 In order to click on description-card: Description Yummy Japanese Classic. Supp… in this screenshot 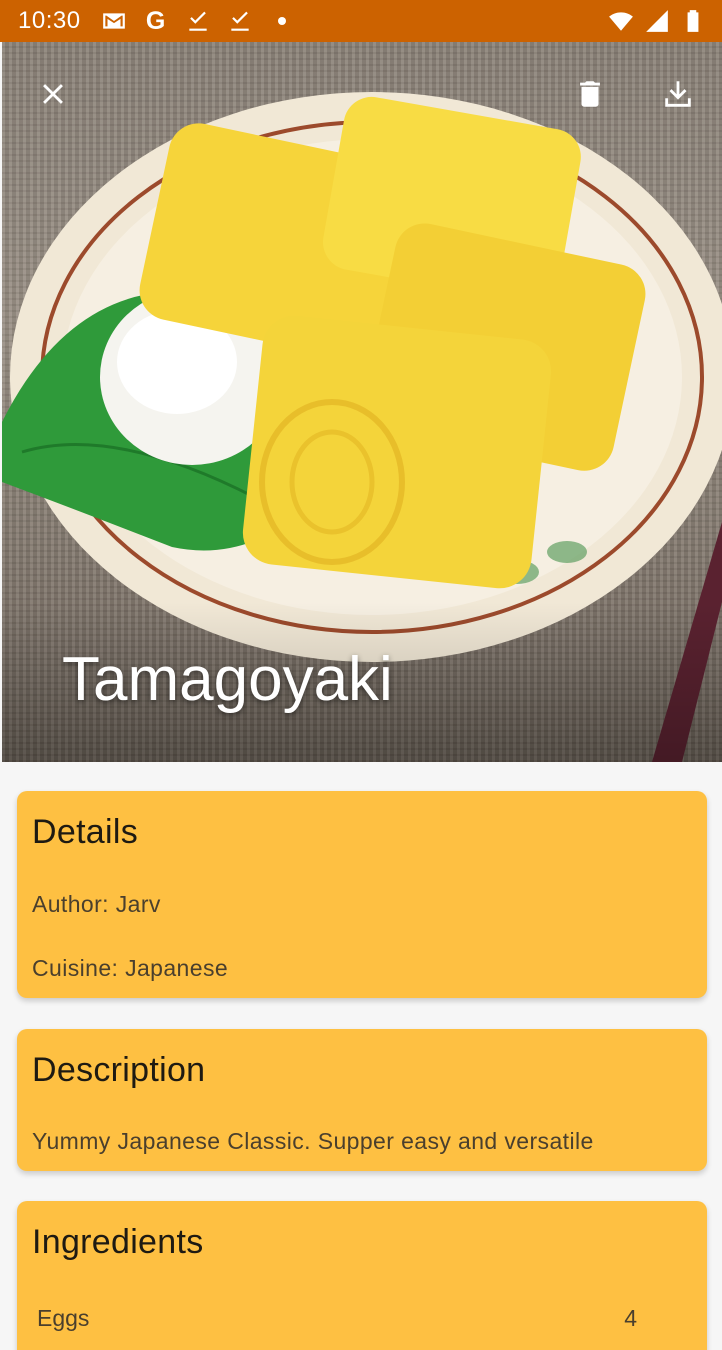, I will do `click(362, 1100)`.